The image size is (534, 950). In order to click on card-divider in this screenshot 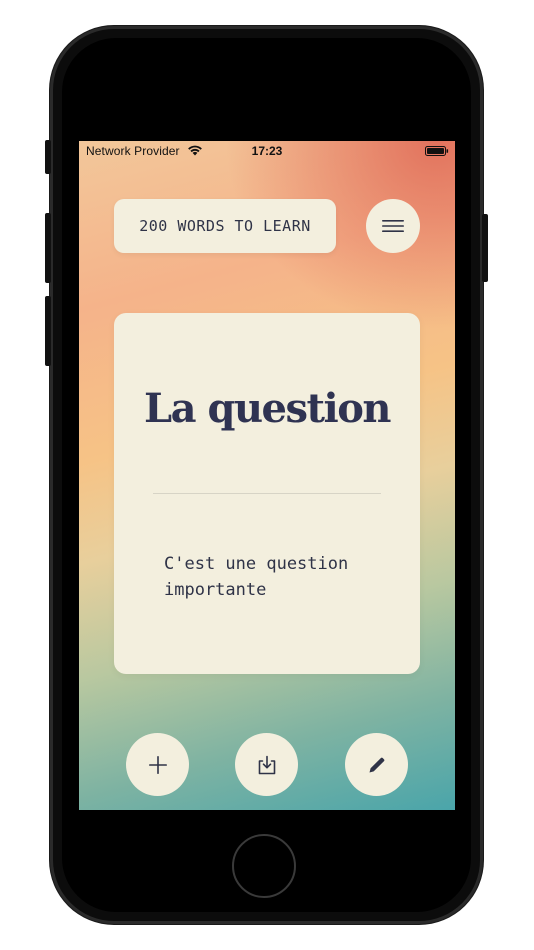, I will do `click(267, 493)`.